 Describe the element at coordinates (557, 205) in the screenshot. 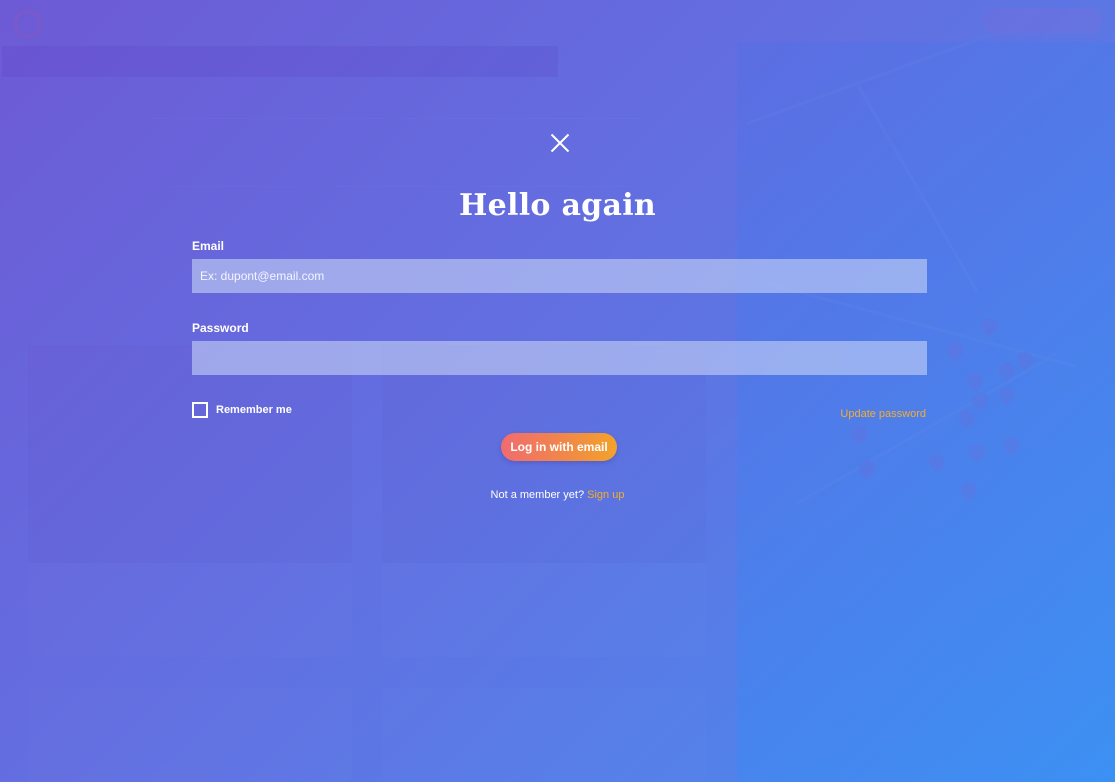

I see `modal-title: Hello again` at that location.